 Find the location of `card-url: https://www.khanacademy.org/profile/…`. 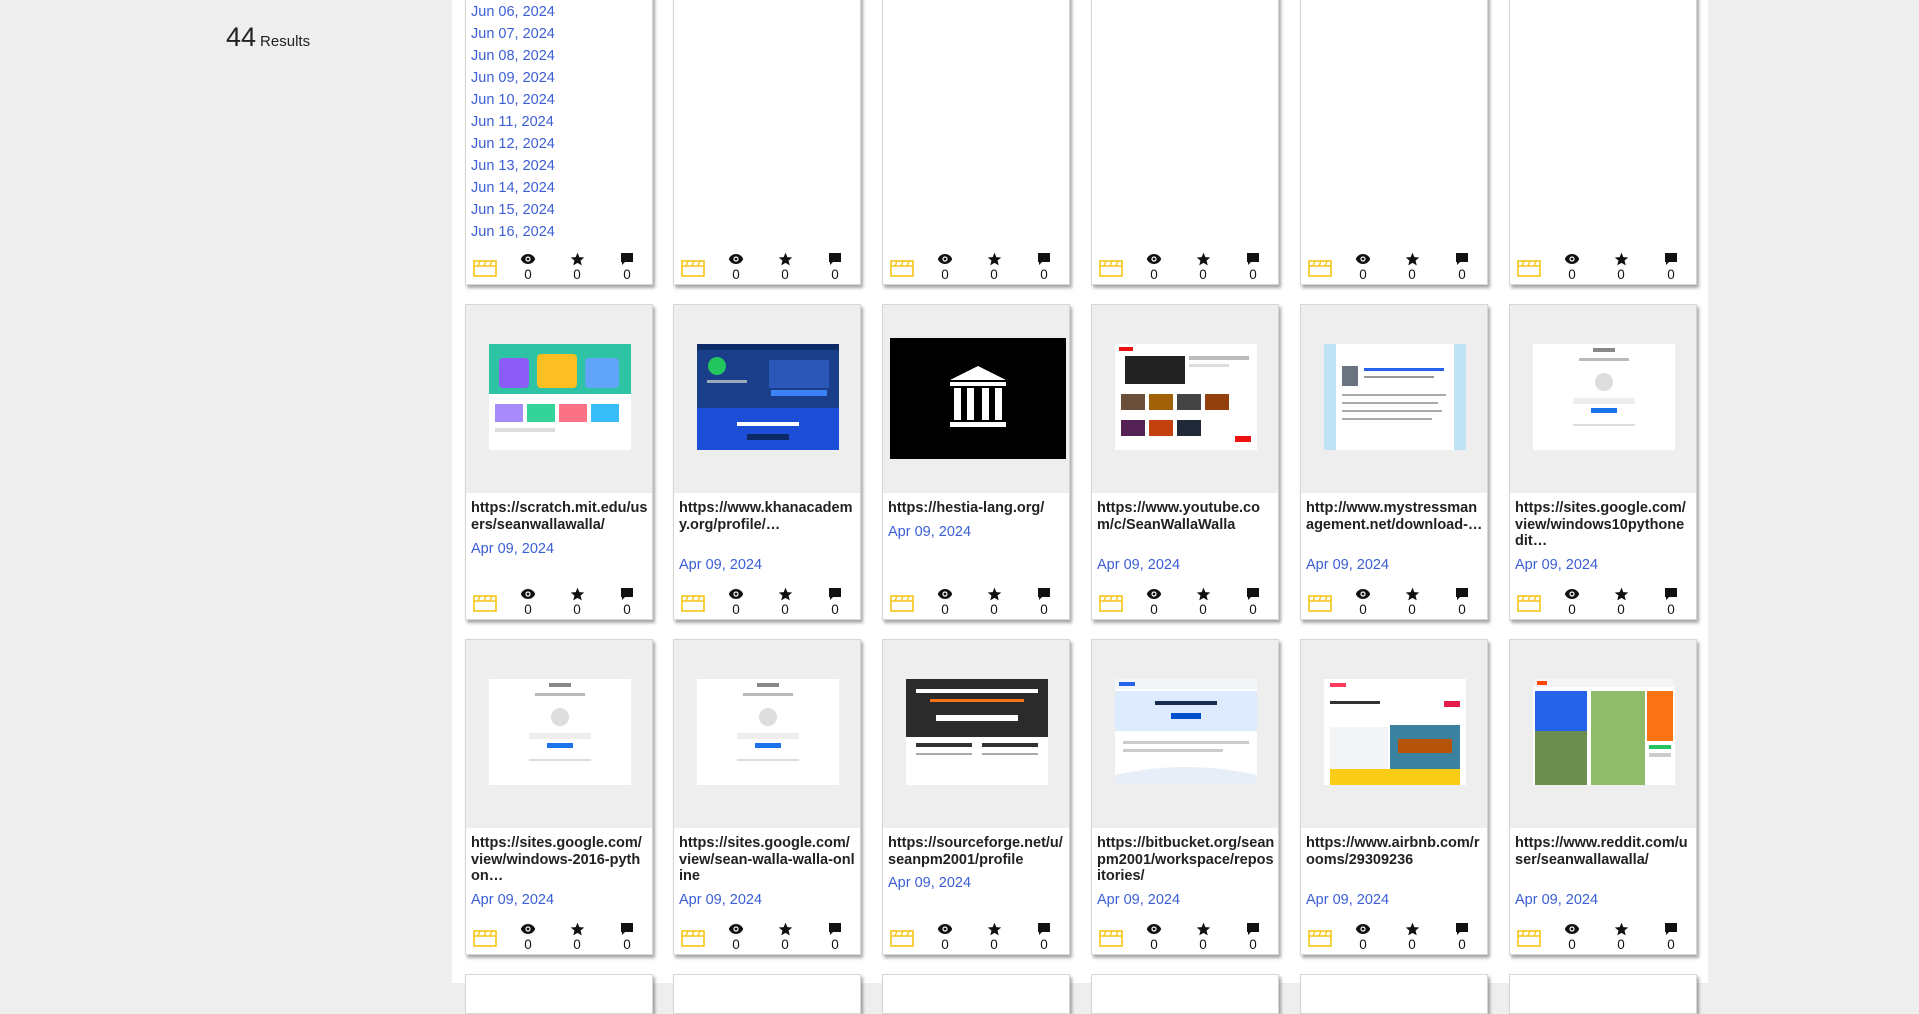

card-url: https://www.khanacademy.org/profile/… is located at coordinates (768, 516).